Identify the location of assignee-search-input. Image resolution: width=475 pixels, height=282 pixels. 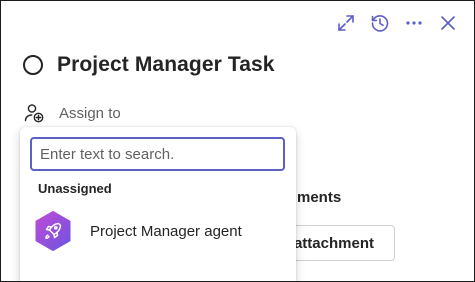
(157, 154).